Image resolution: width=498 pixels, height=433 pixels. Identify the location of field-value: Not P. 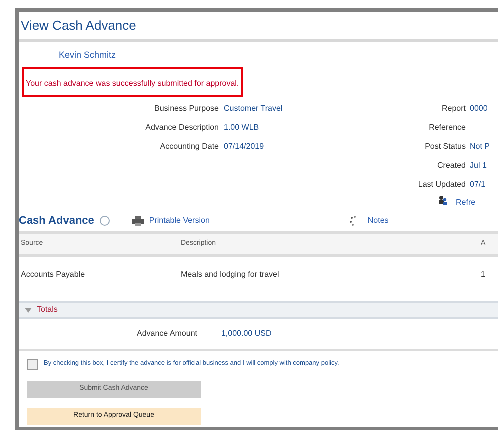
(481, 147).